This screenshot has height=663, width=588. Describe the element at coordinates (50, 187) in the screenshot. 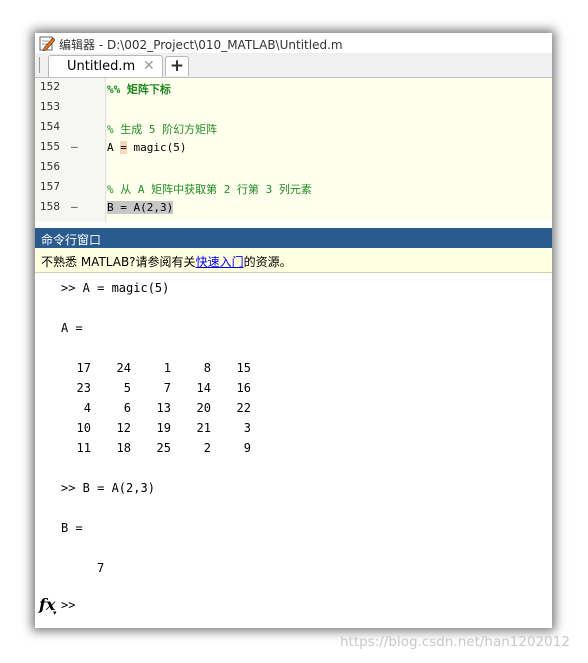

I see `line-number: 157` at that location.